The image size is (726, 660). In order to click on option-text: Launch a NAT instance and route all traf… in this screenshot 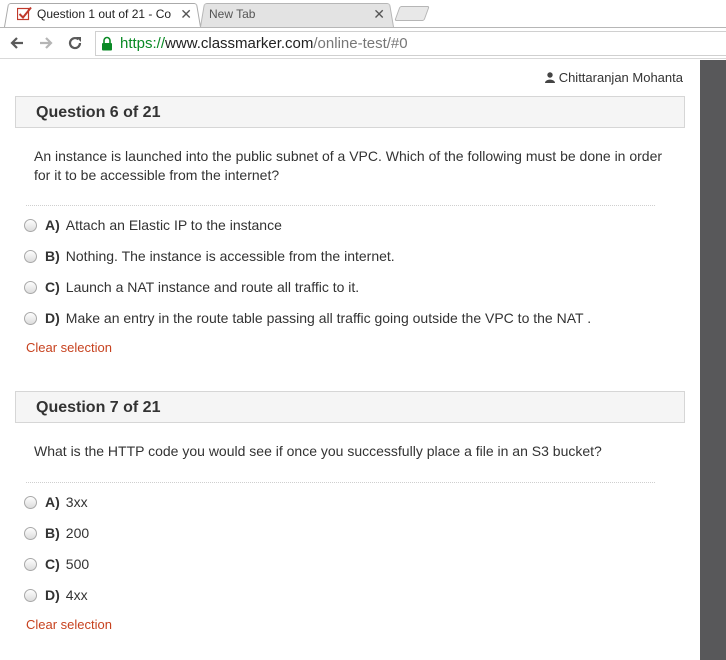, I will do `click(212, 287)`.